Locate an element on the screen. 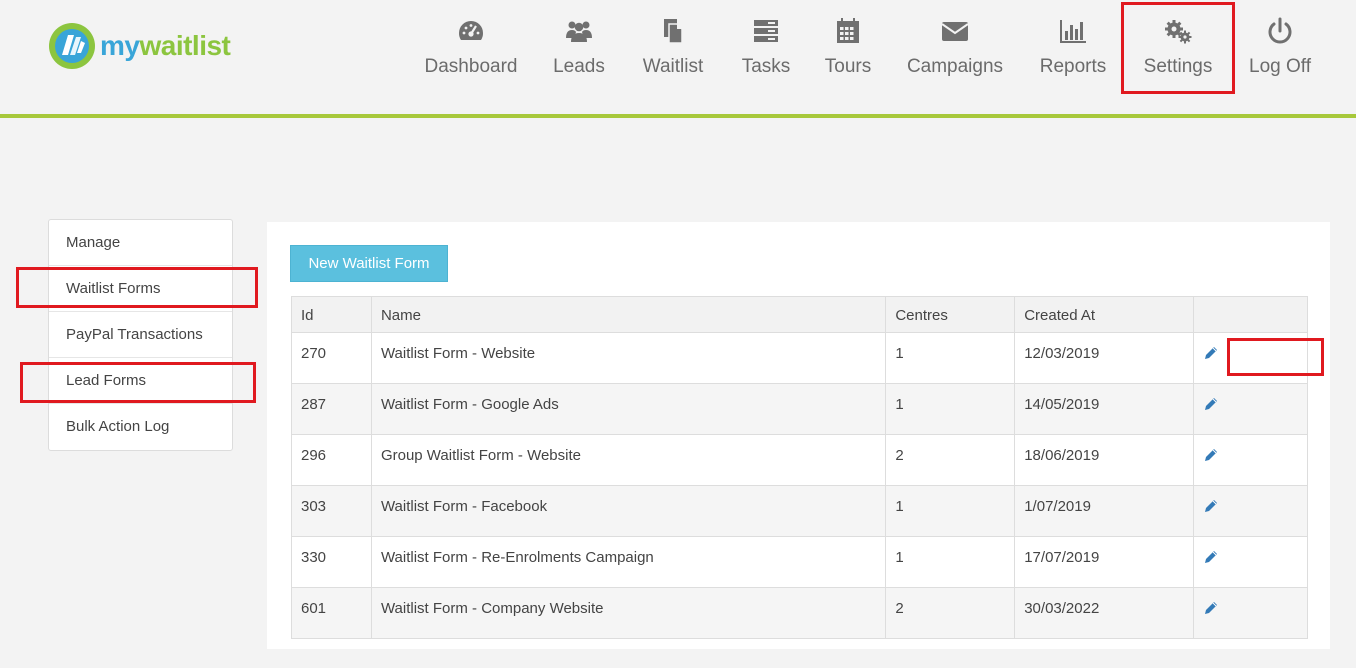 The width and height of the screenshot is (1356, 668). cell-id: 601 is located at coordinates (331, 613).